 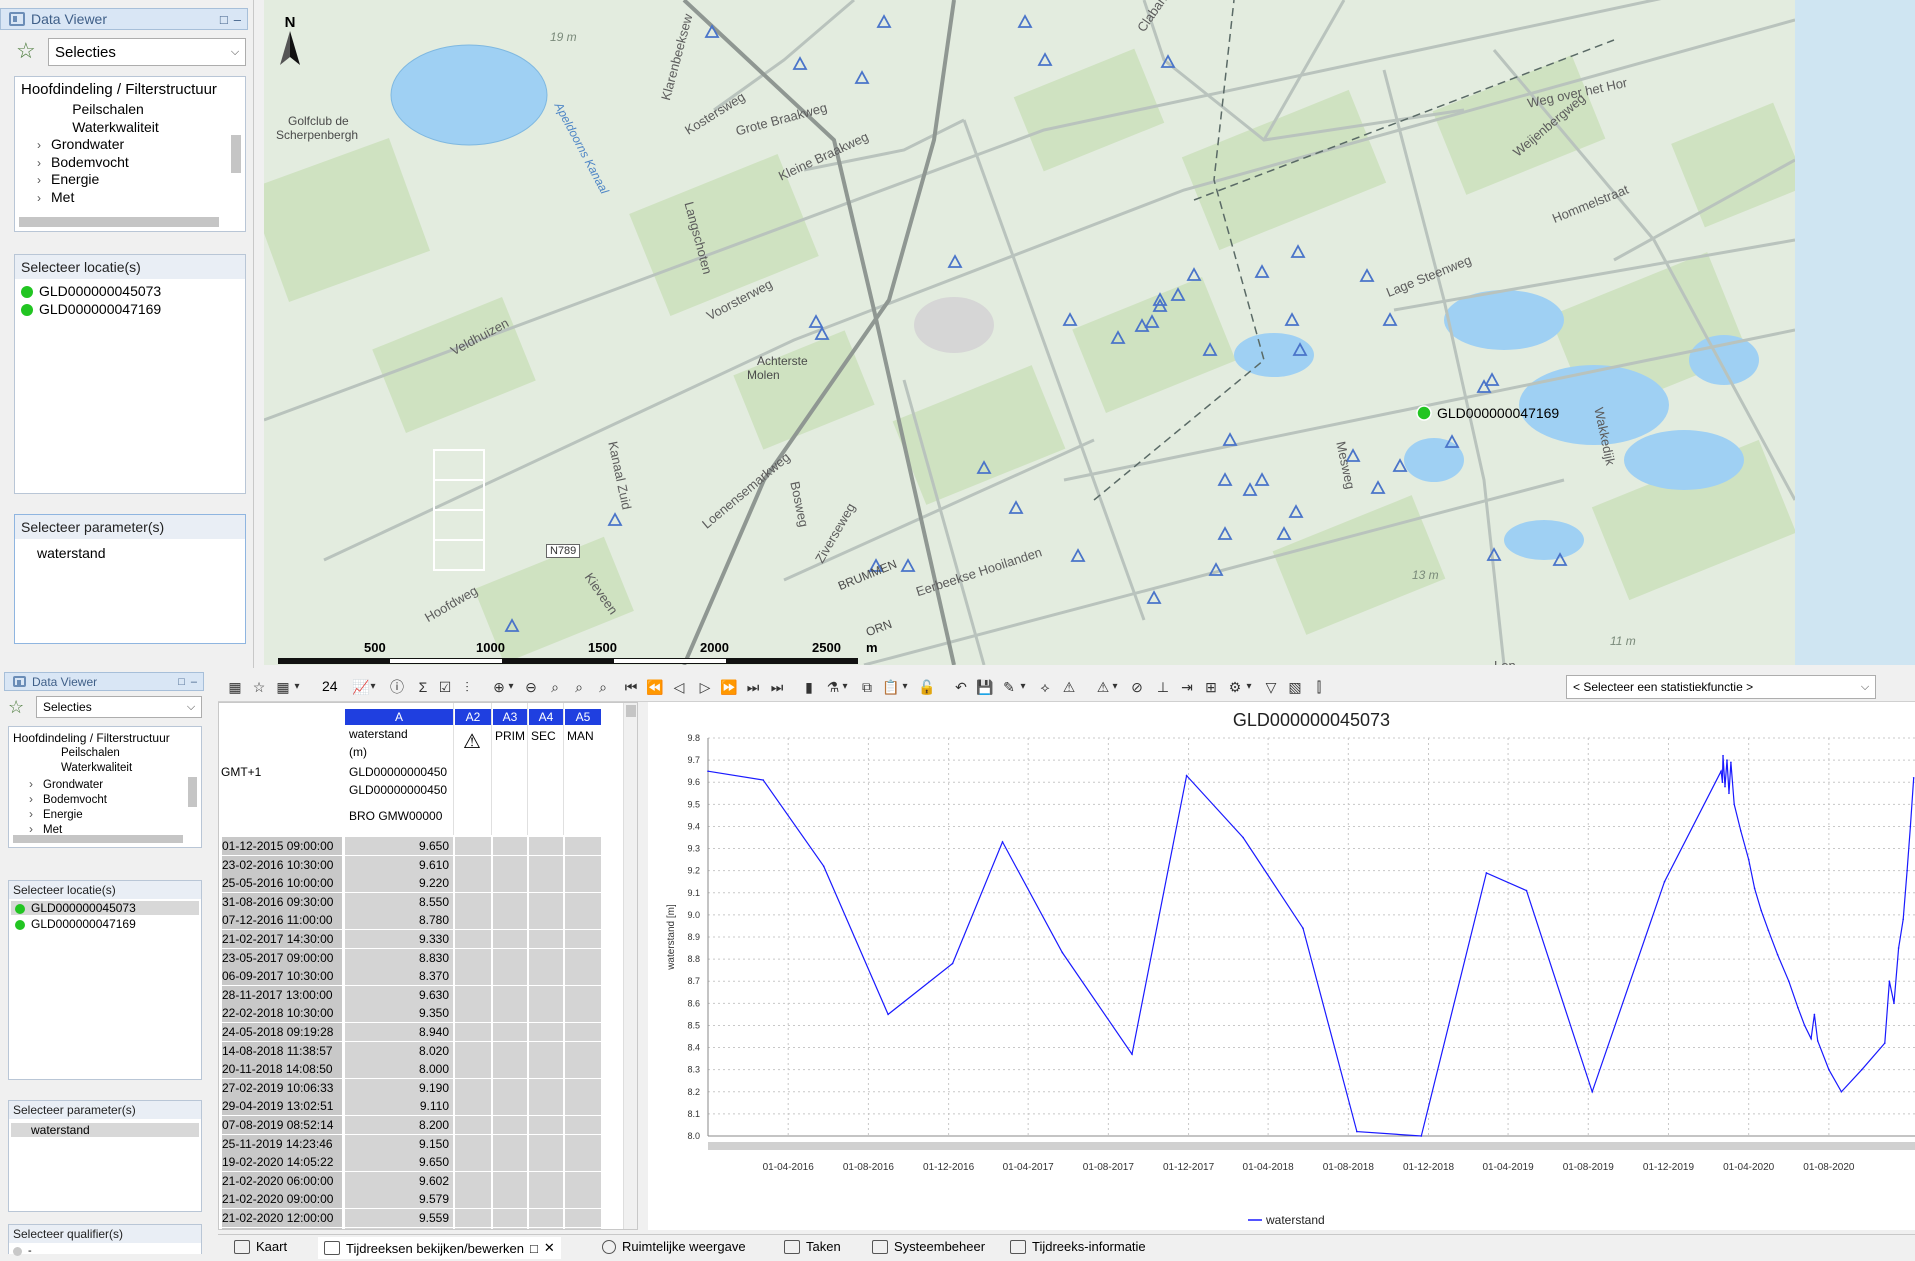 I want to click on table-row: 20-11-2018 14:08:50 8.000, so click(x=428, y=1069).